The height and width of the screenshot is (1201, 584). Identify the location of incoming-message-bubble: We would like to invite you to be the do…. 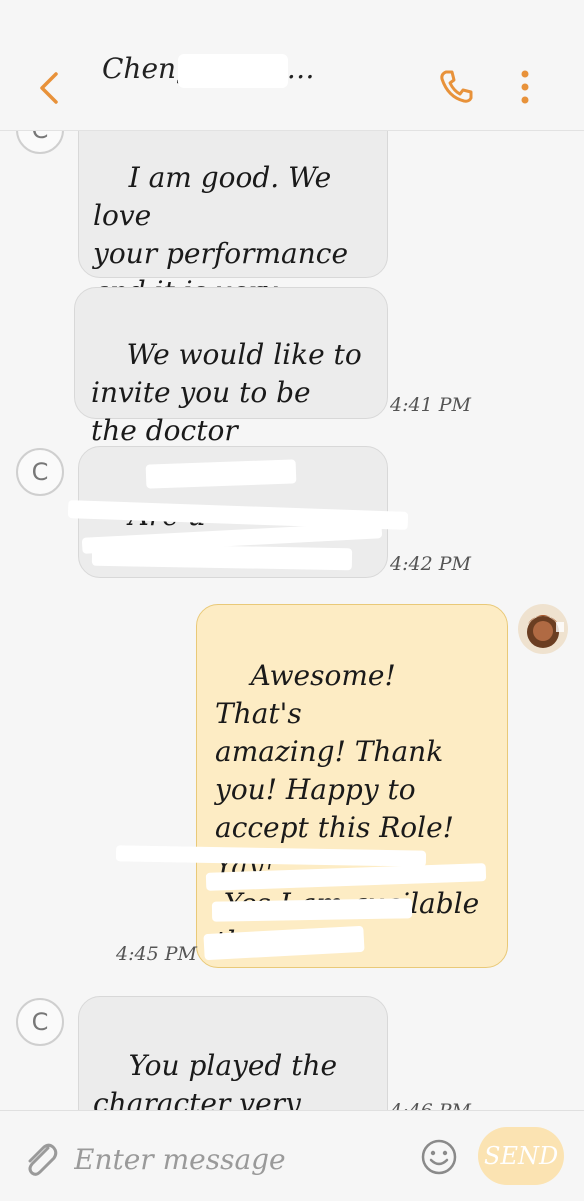
(231, 367).